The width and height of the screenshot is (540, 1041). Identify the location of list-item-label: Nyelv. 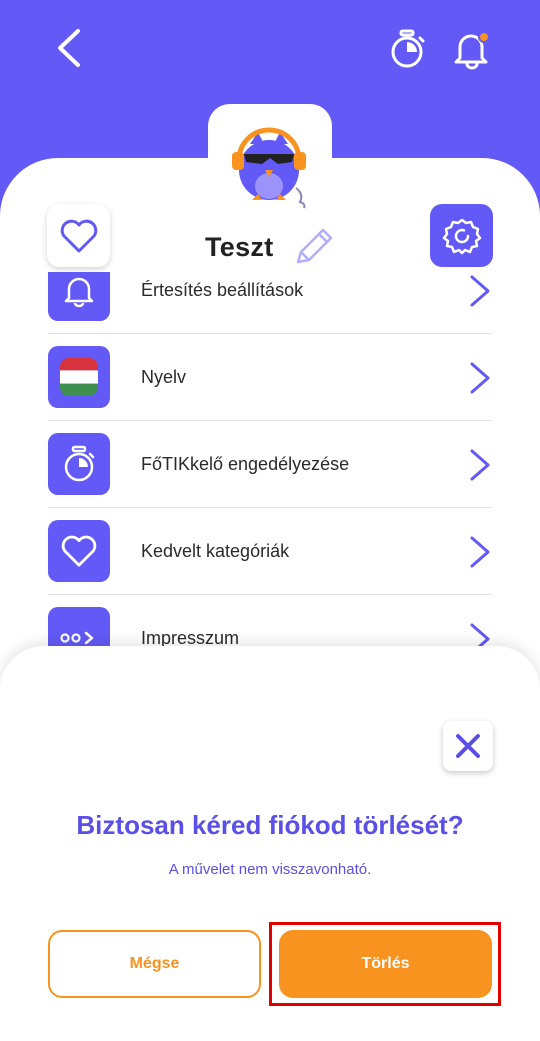
(164, 377).